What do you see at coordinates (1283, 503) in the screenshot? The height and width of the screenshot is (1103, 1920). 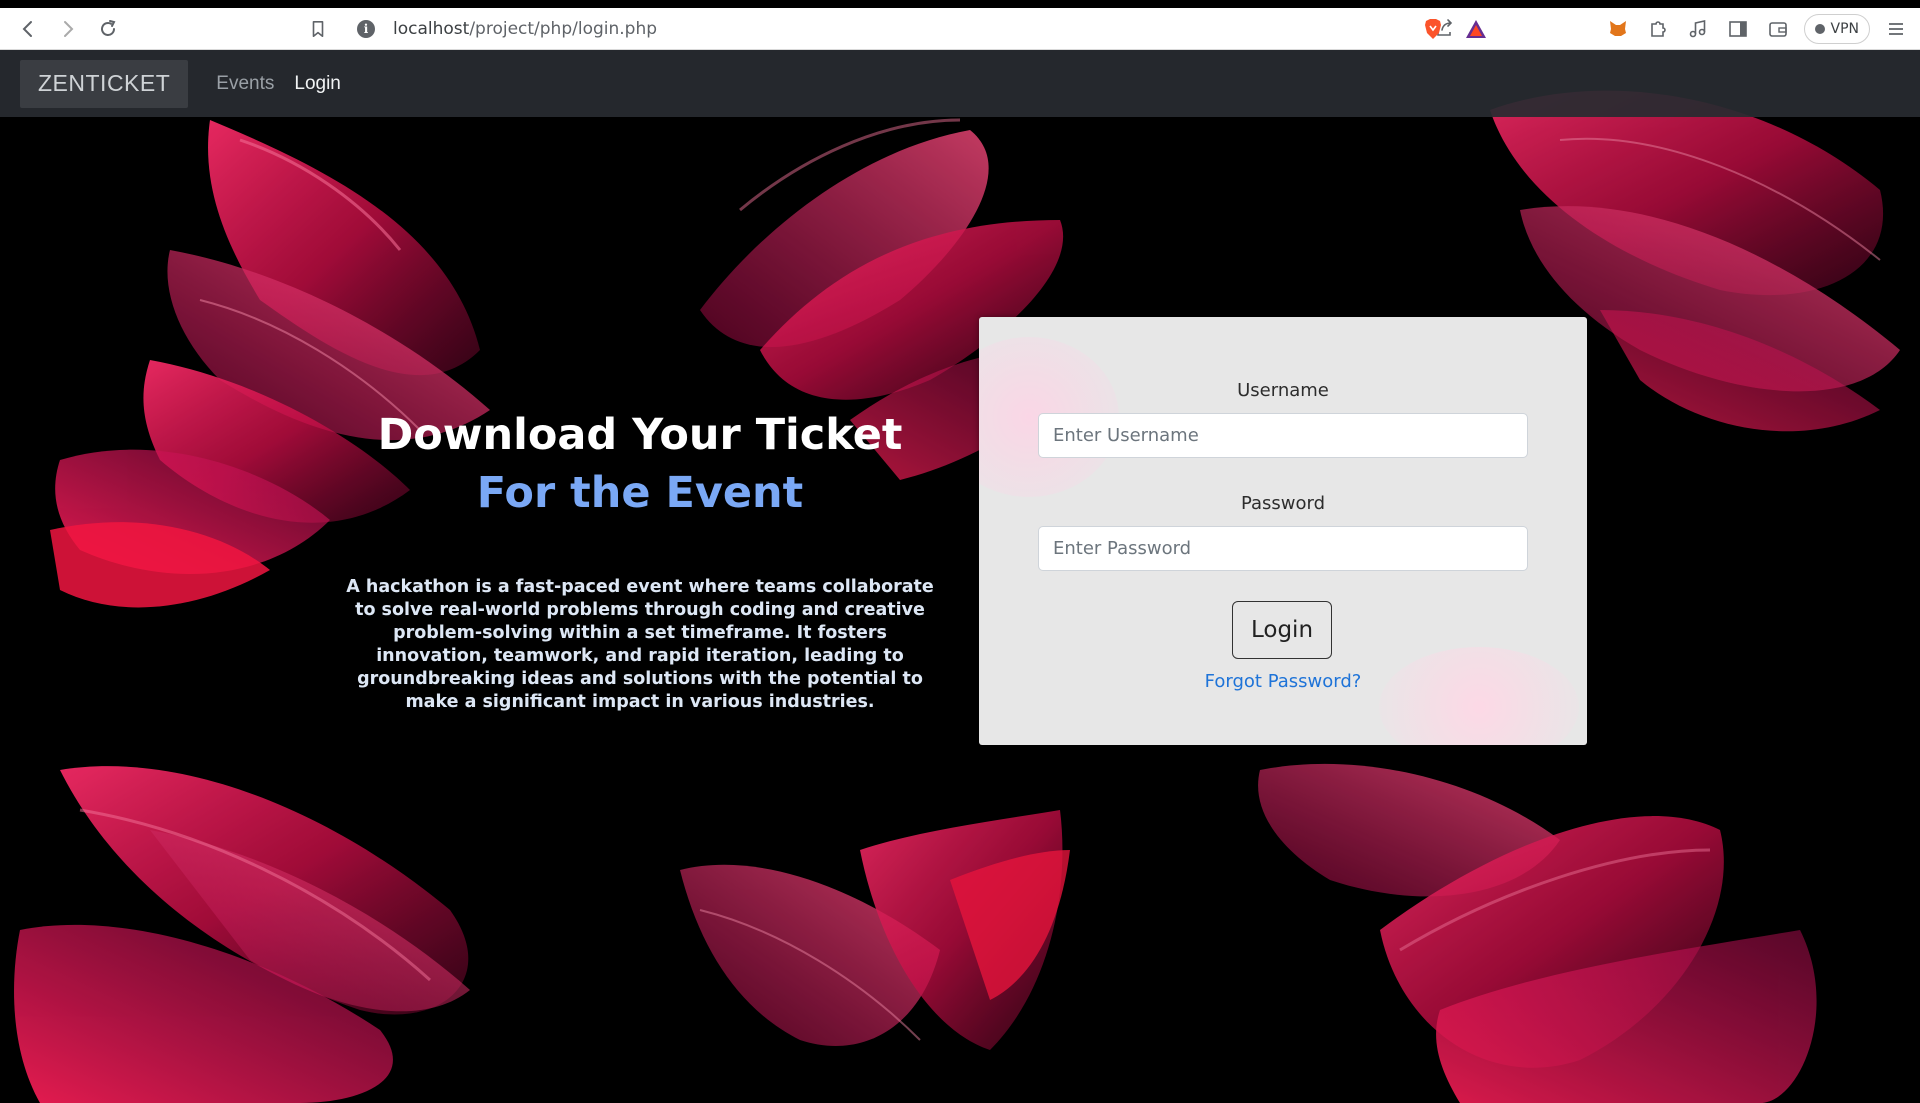 I see `password-label: Password` at bounding box center [1283, 503].